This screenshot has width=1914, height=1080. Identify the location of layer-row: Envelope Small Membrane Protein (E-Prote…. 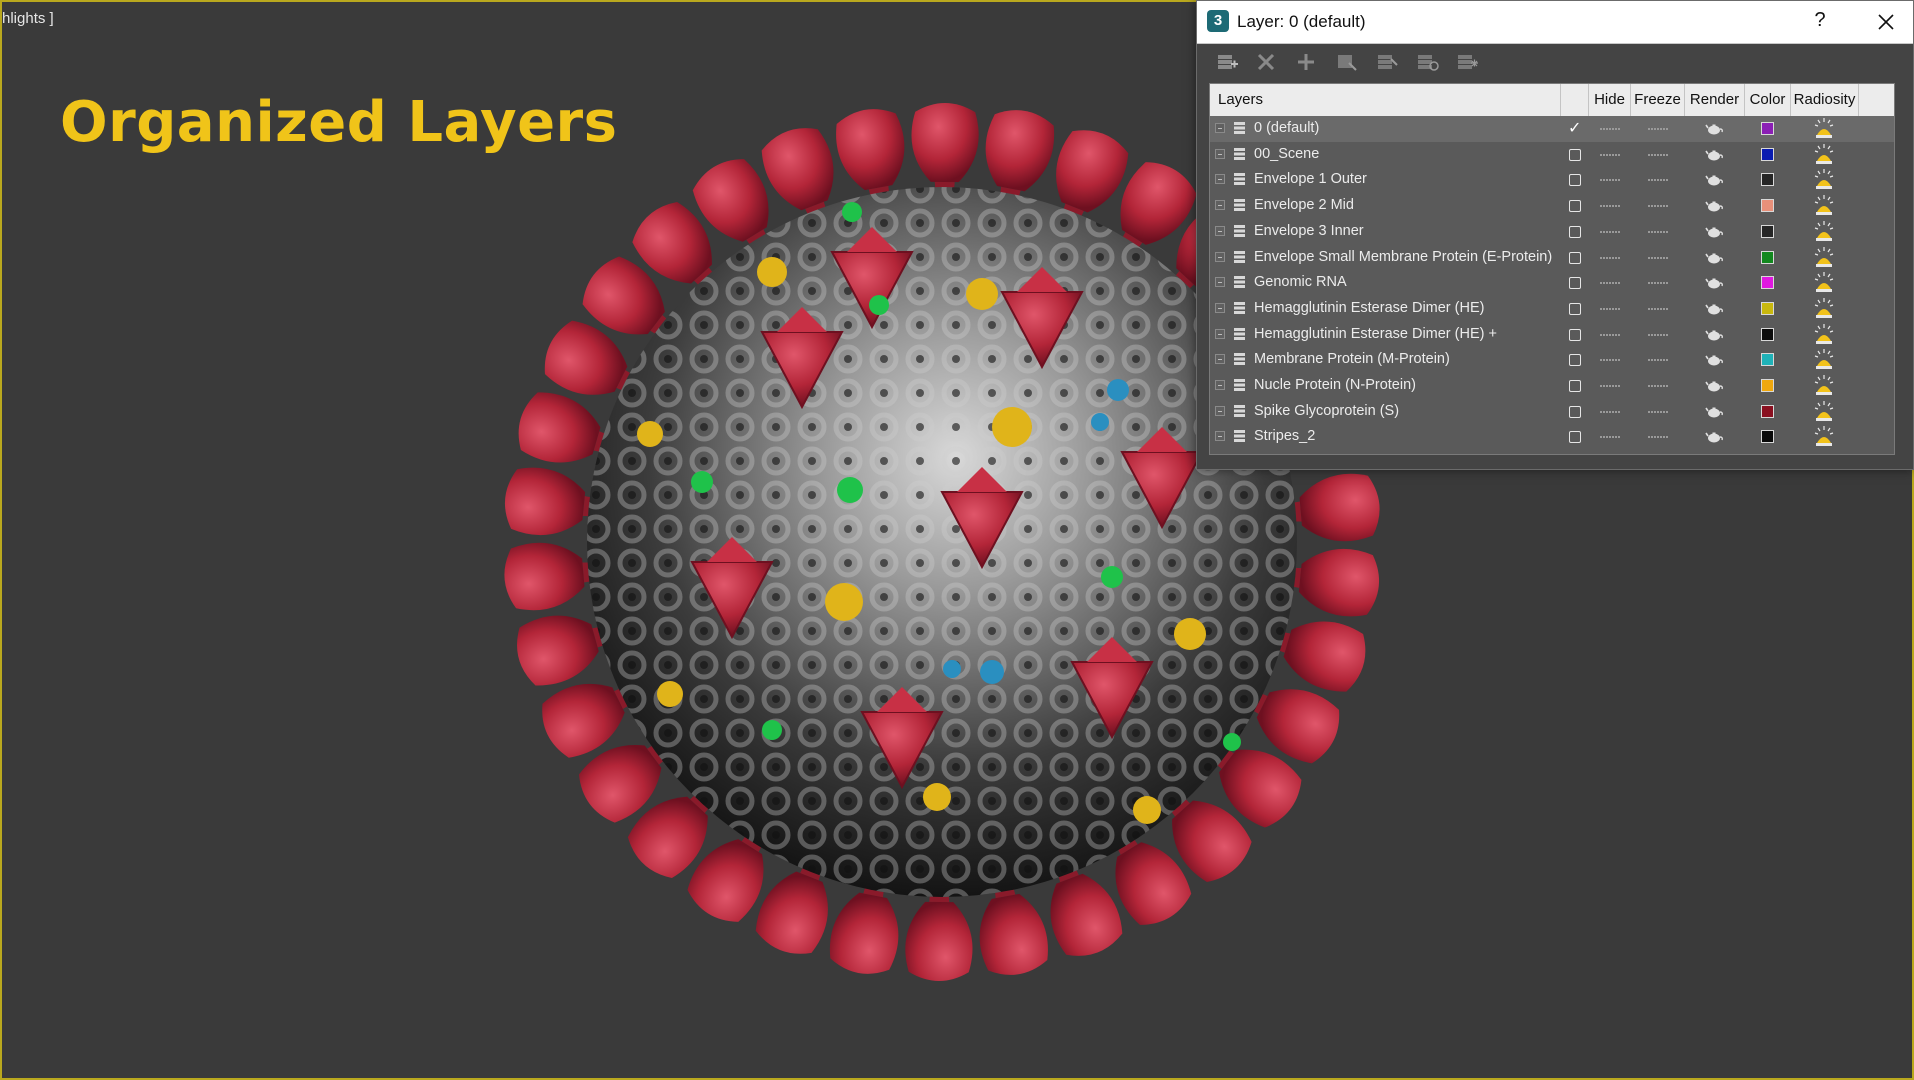
(1552, 258).